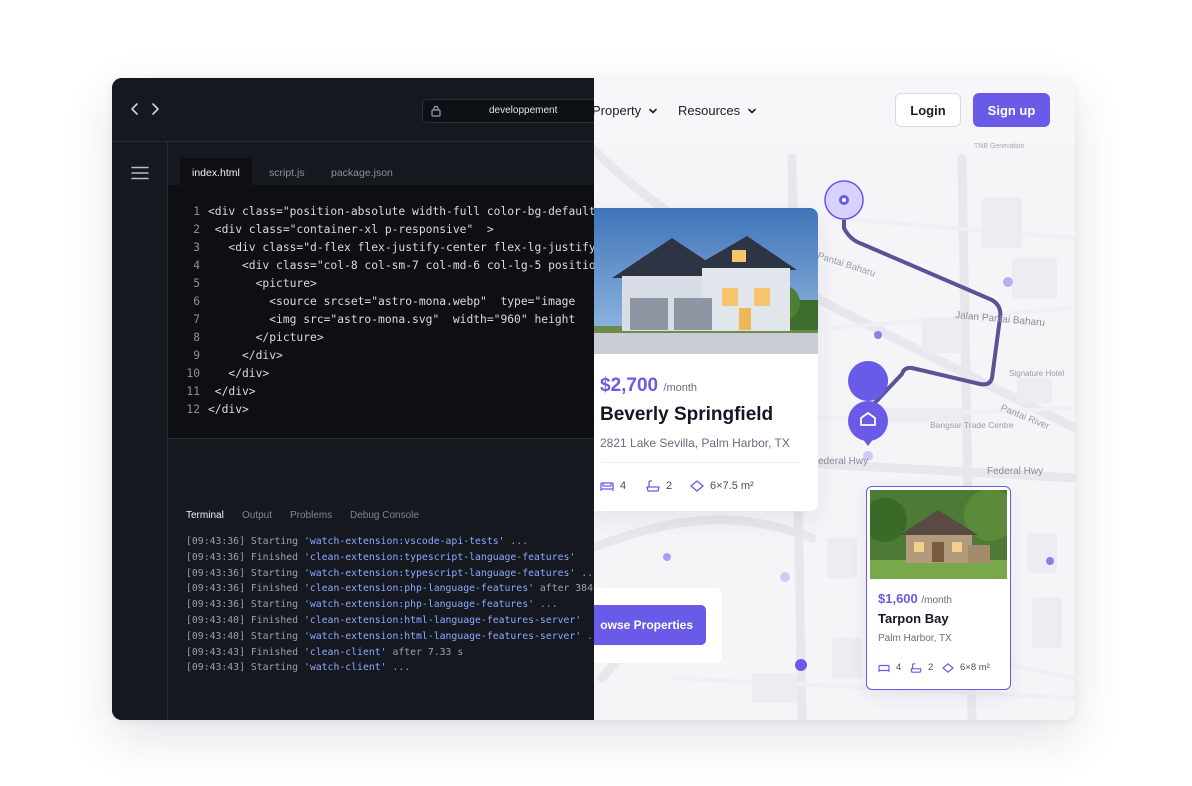  I want to click on login-button: Login, so click(928, 110).